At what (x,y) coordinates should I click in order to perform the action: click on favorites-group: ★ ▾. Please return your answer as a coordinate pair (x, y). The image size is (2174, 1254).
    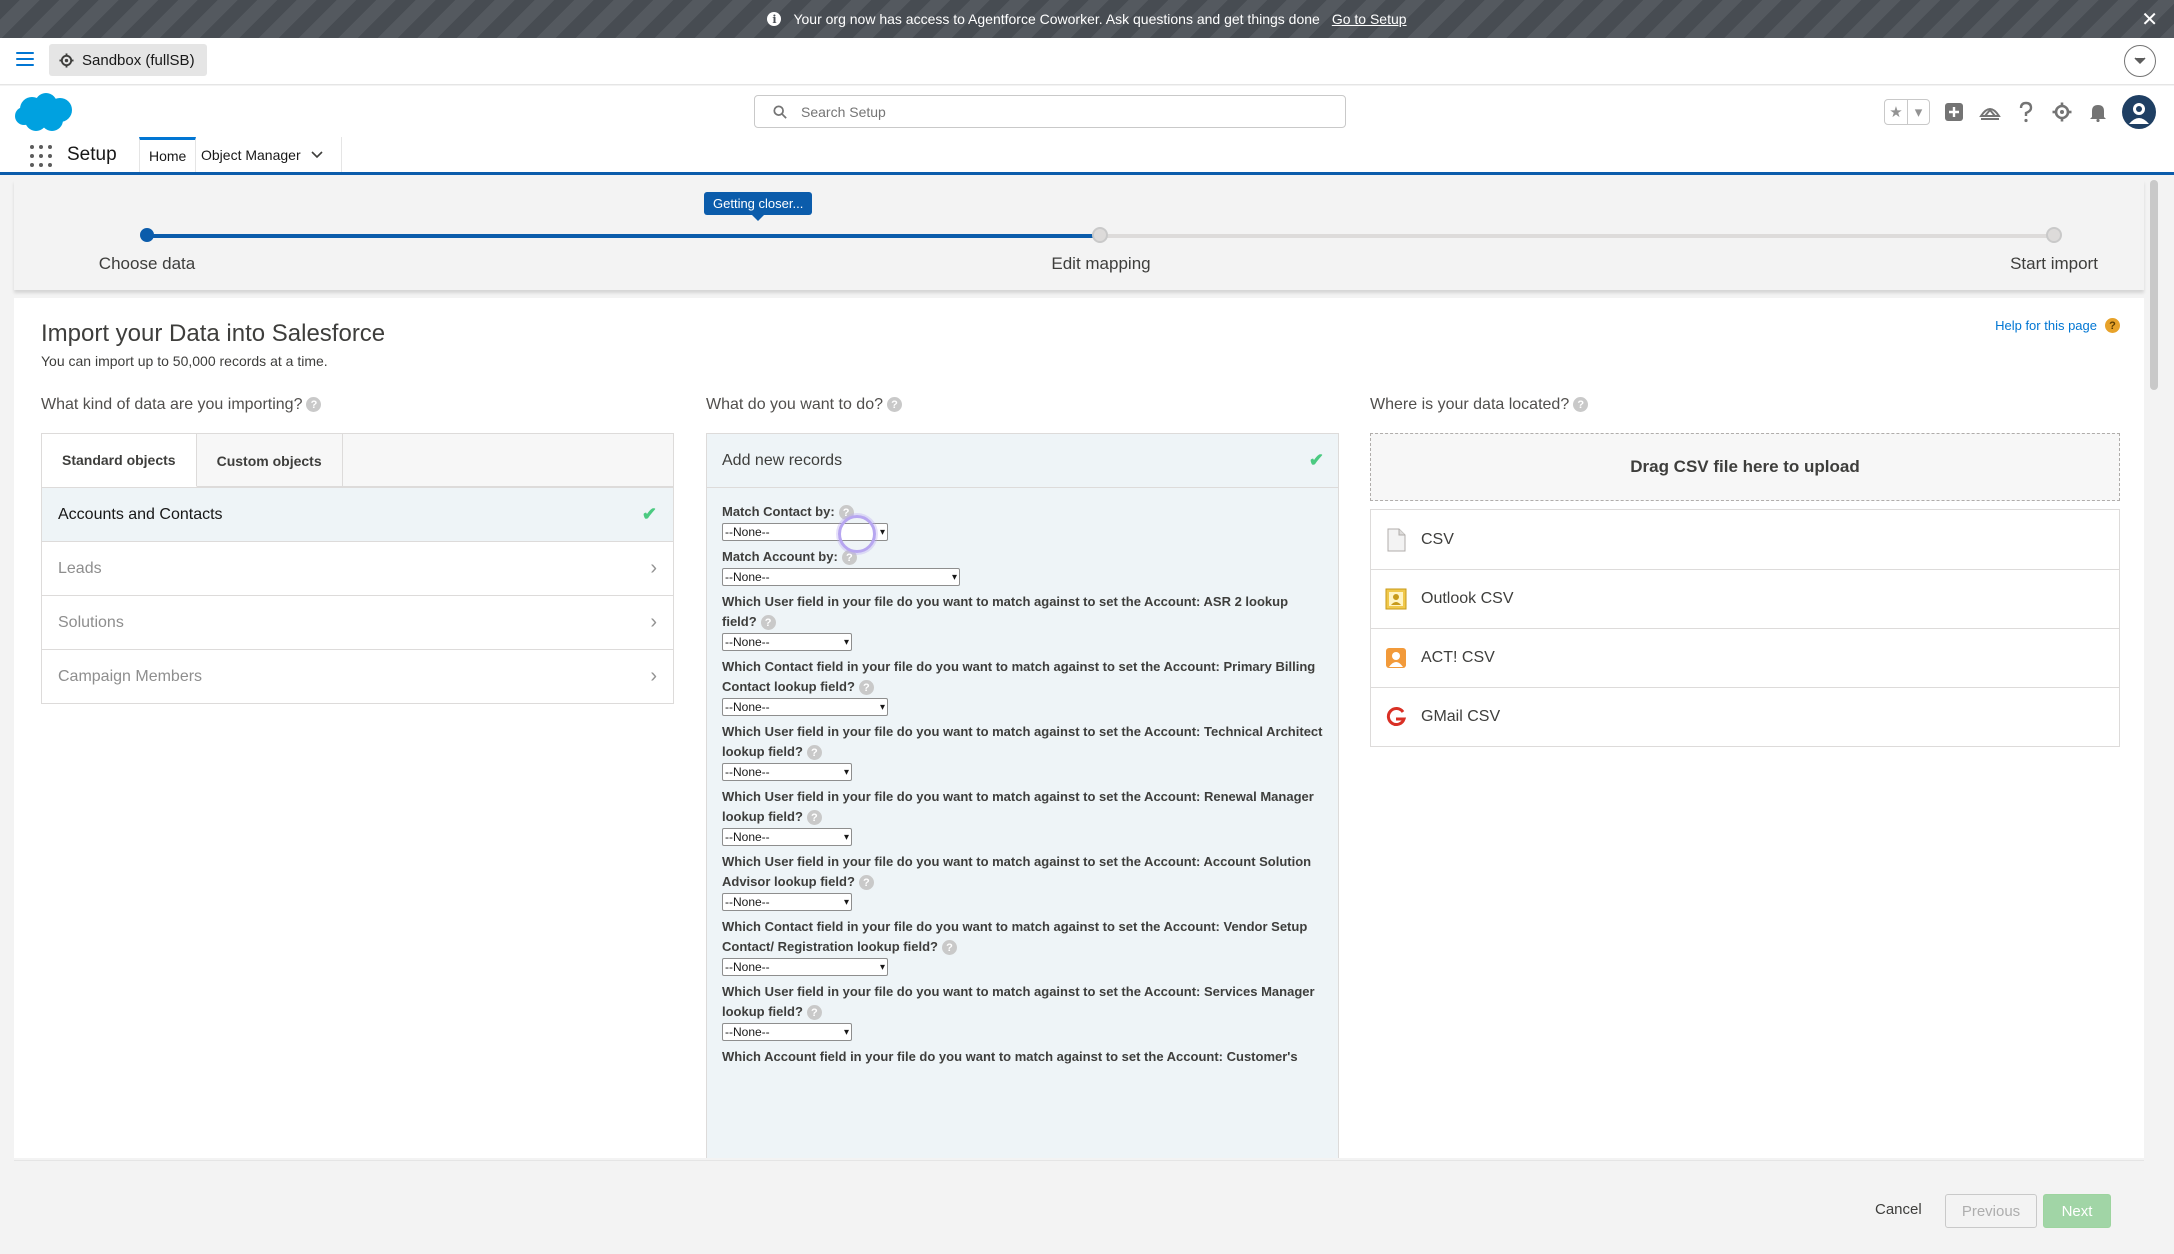
    Looking at the image, I should click on (1907, 112).